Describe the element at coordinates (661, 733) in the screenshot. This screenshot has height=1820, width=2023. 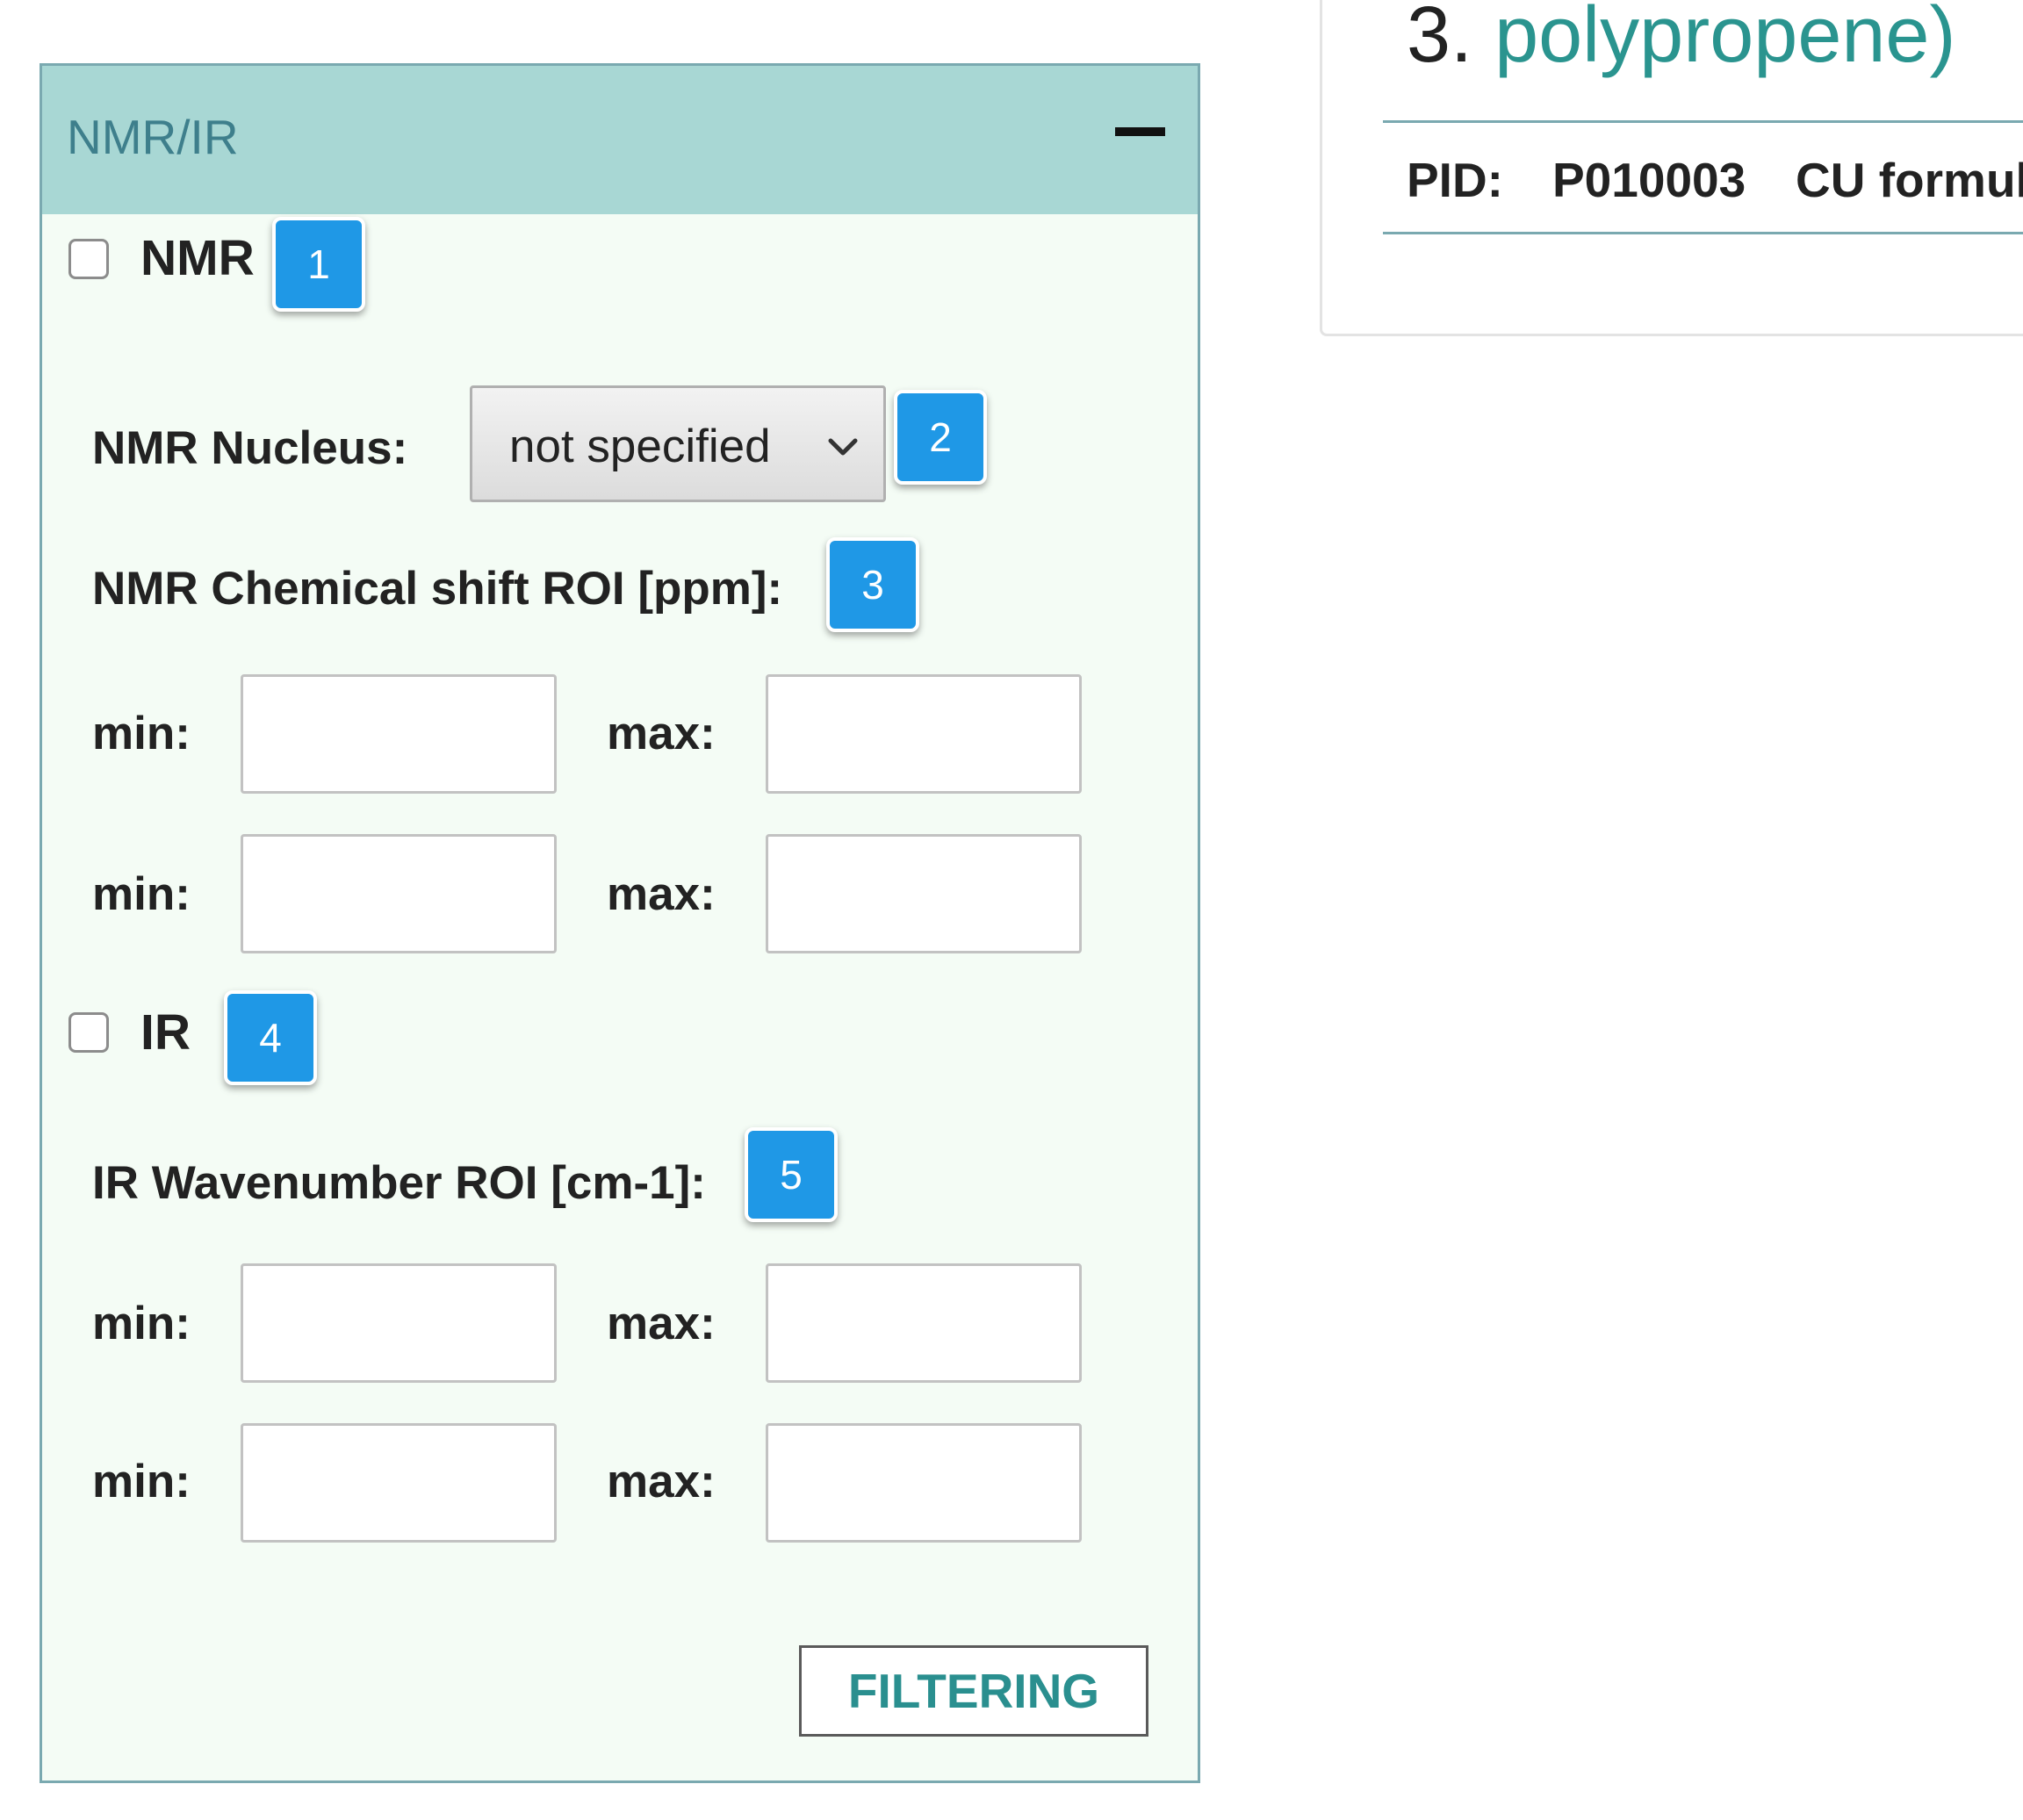
I see `nmr-range-1-max-label: max:` at that location.